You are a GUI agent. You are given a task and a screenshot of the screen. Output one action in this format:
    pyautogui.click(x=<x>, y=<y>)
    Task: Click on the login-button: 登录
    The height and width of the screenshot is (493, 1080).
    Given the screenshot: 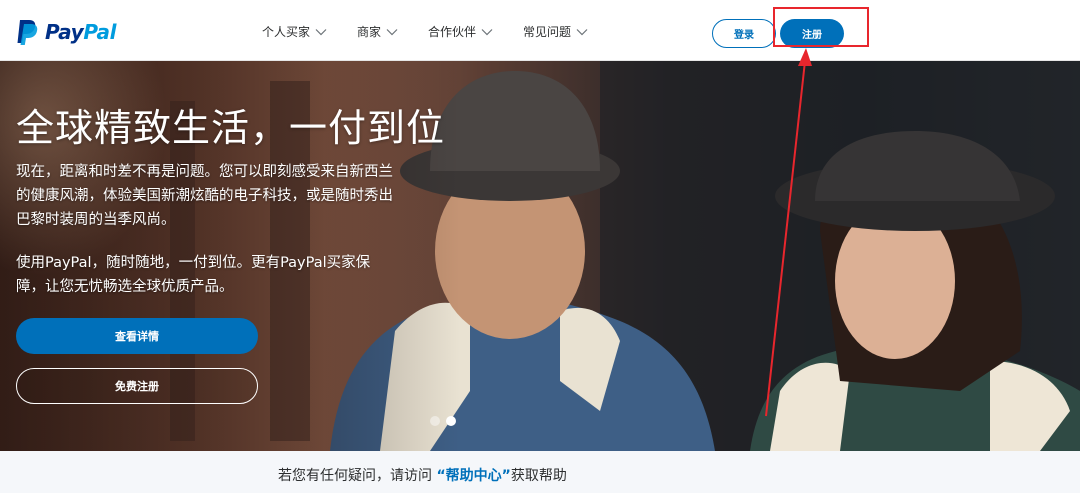 What is the action you would take?
    pyautogui.click(x=744, y=33)
    